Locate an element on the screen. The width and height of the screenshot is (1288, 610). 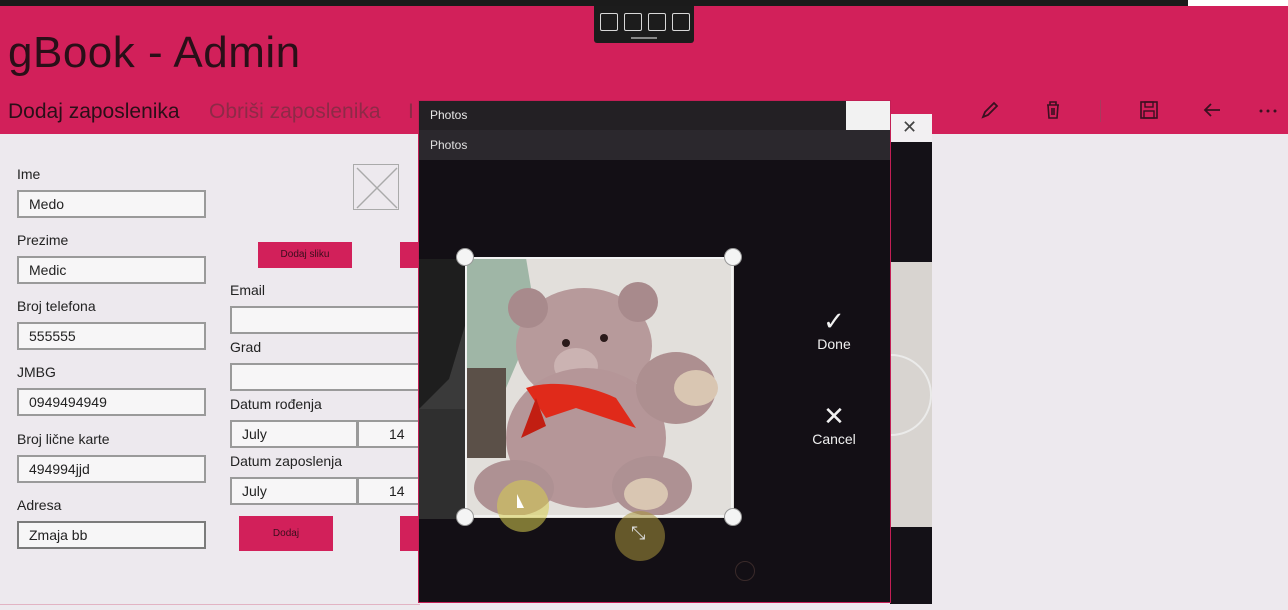
image-placeholder-icon is located at coordinates (376, 187).